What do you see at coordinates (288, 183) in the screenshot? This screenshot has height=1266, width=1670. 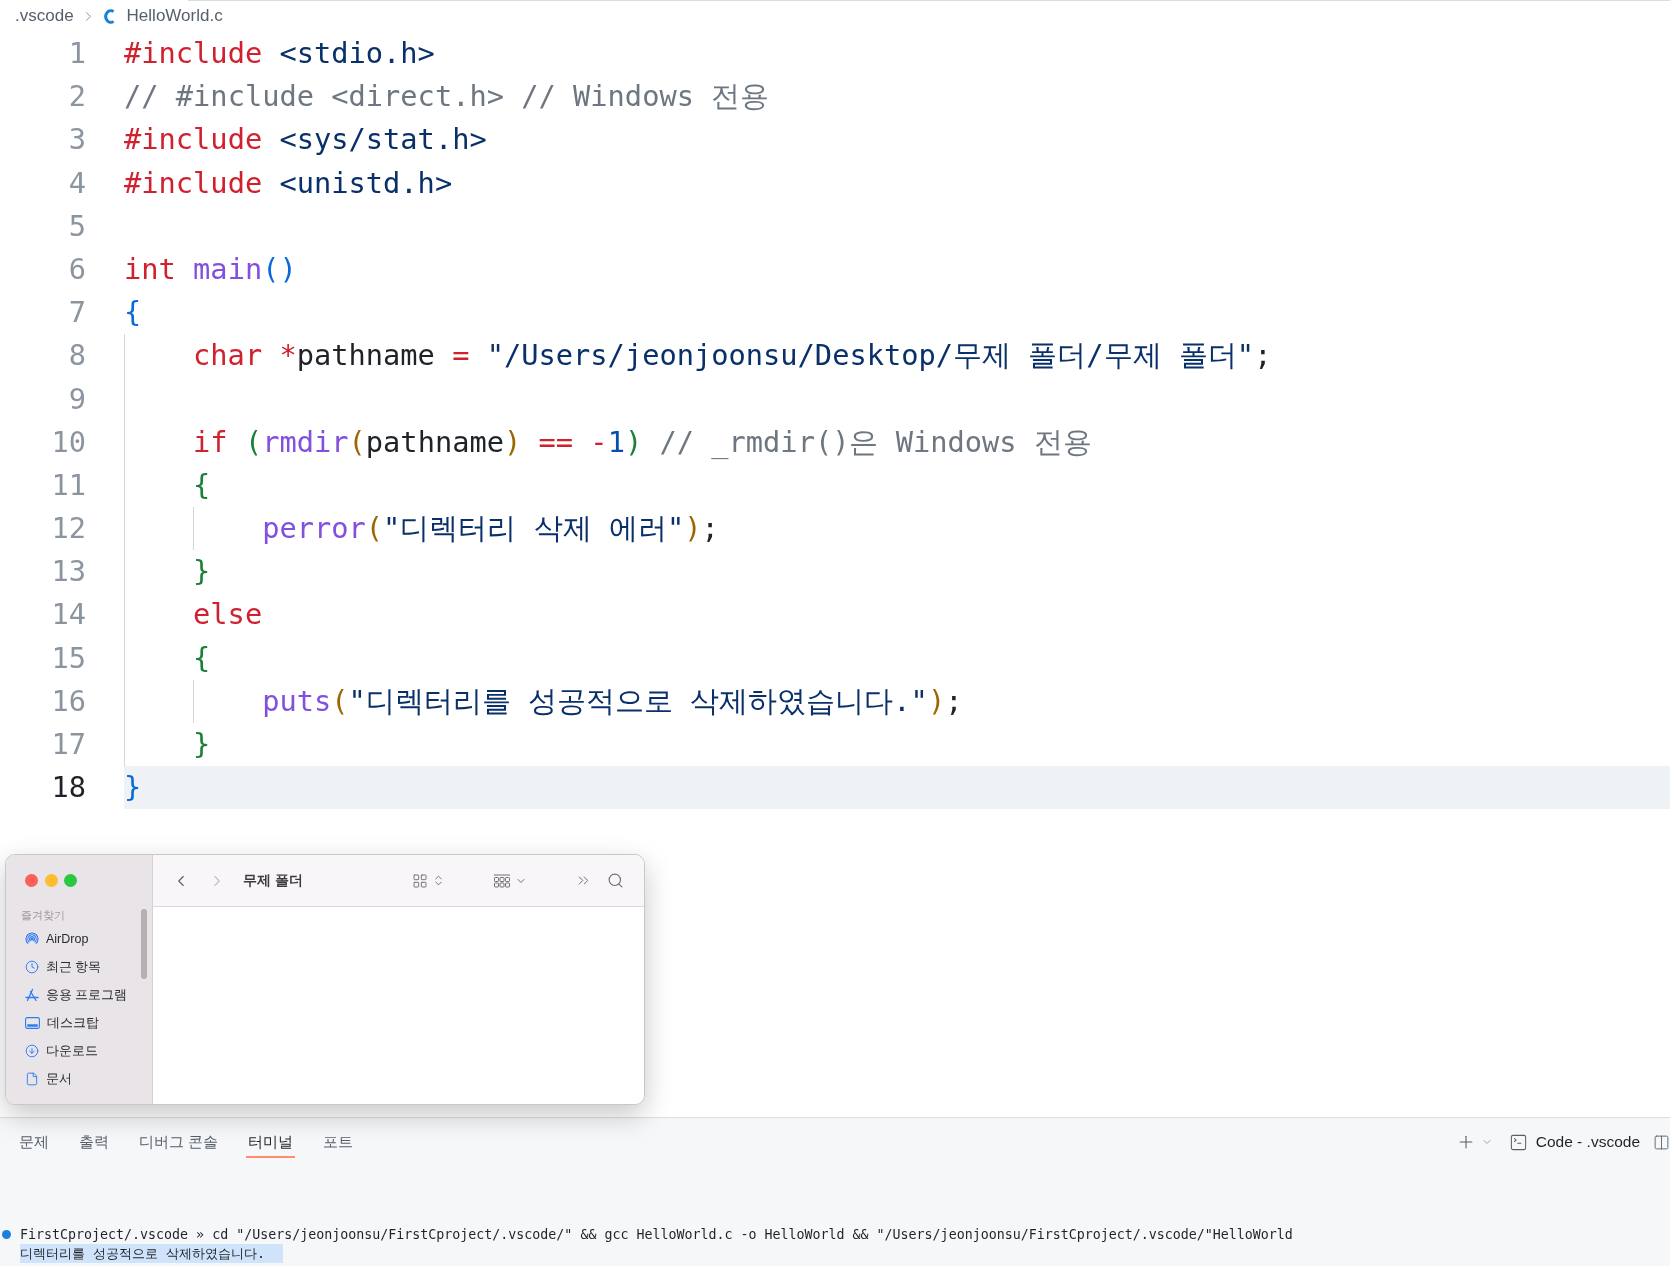 I see `code-line: #include <unistd.h>` at bounding box center [288, 183].